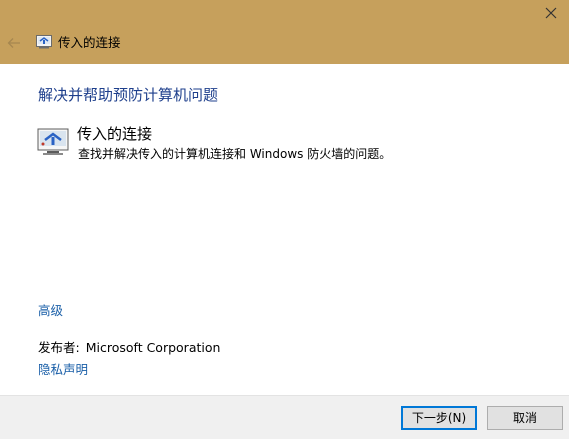 The image size is (569, 439). Describe the element at coordinates (284, 32) in the screenshot. I see `title-bar: 传入的连接` at that location.